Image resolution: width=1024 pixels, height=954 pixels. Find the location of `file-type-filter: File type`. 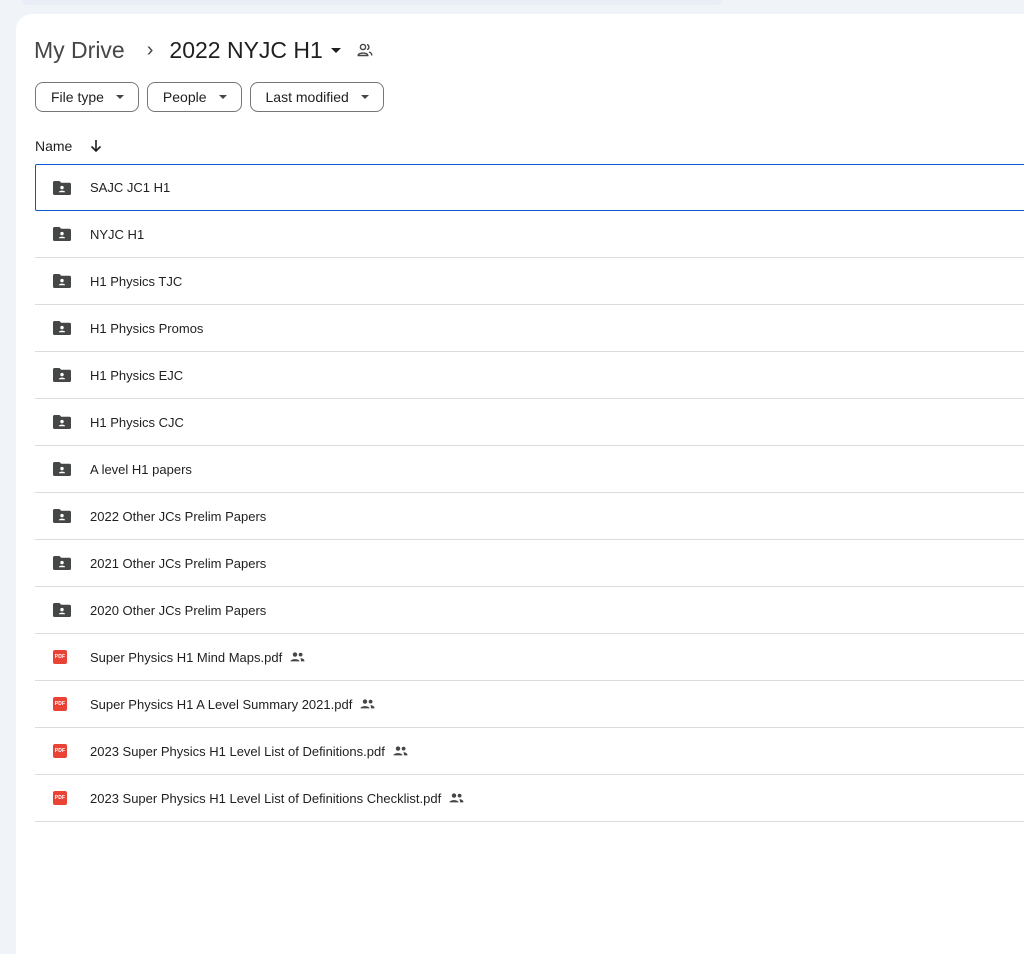

file-type-filter: File type is located at coordinates (87, 97).